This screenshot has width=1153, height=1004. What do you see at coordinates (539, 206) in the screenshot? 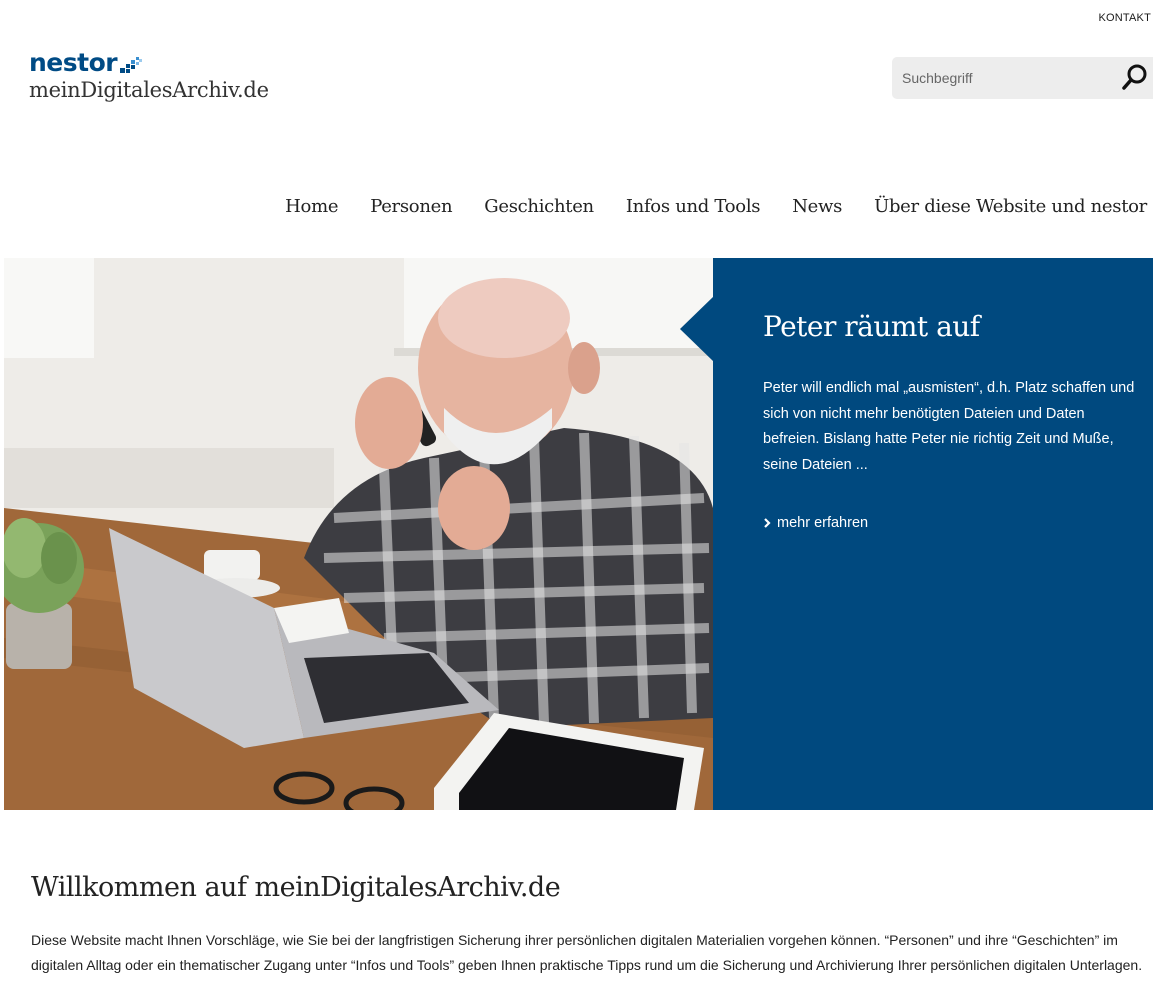
I see `nav-item-geschichten: Geschichten` at bounding box center [539, 206].